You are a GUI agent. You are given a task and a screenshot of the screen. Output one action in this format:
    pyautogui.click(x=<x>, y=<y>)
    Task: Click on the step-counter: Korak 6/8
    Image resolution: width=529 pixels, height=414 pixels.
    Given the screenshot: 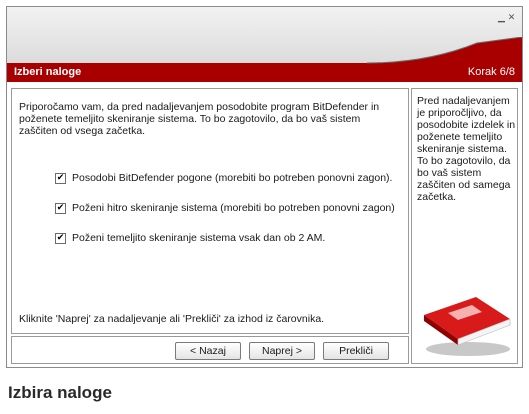 What is the action you would take?
    pyautogui.click(x=491, y=72)
    